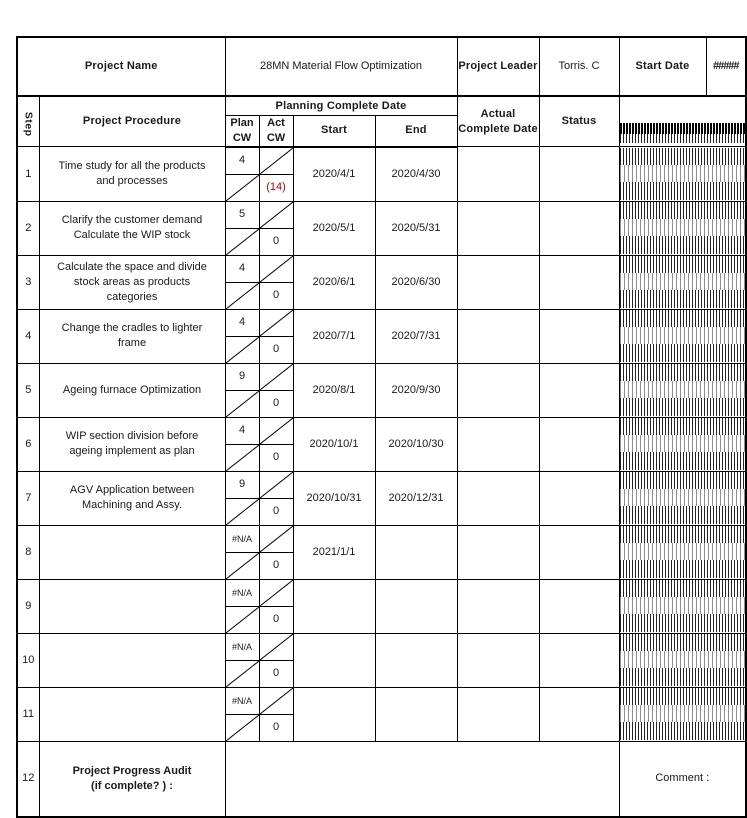 The image size is (747, 818). What do you see at coordinates (498, 121) in the screenshot?
I see `col-actual-complete-date: Actual Complete Date` at bounding box center [498, 121].